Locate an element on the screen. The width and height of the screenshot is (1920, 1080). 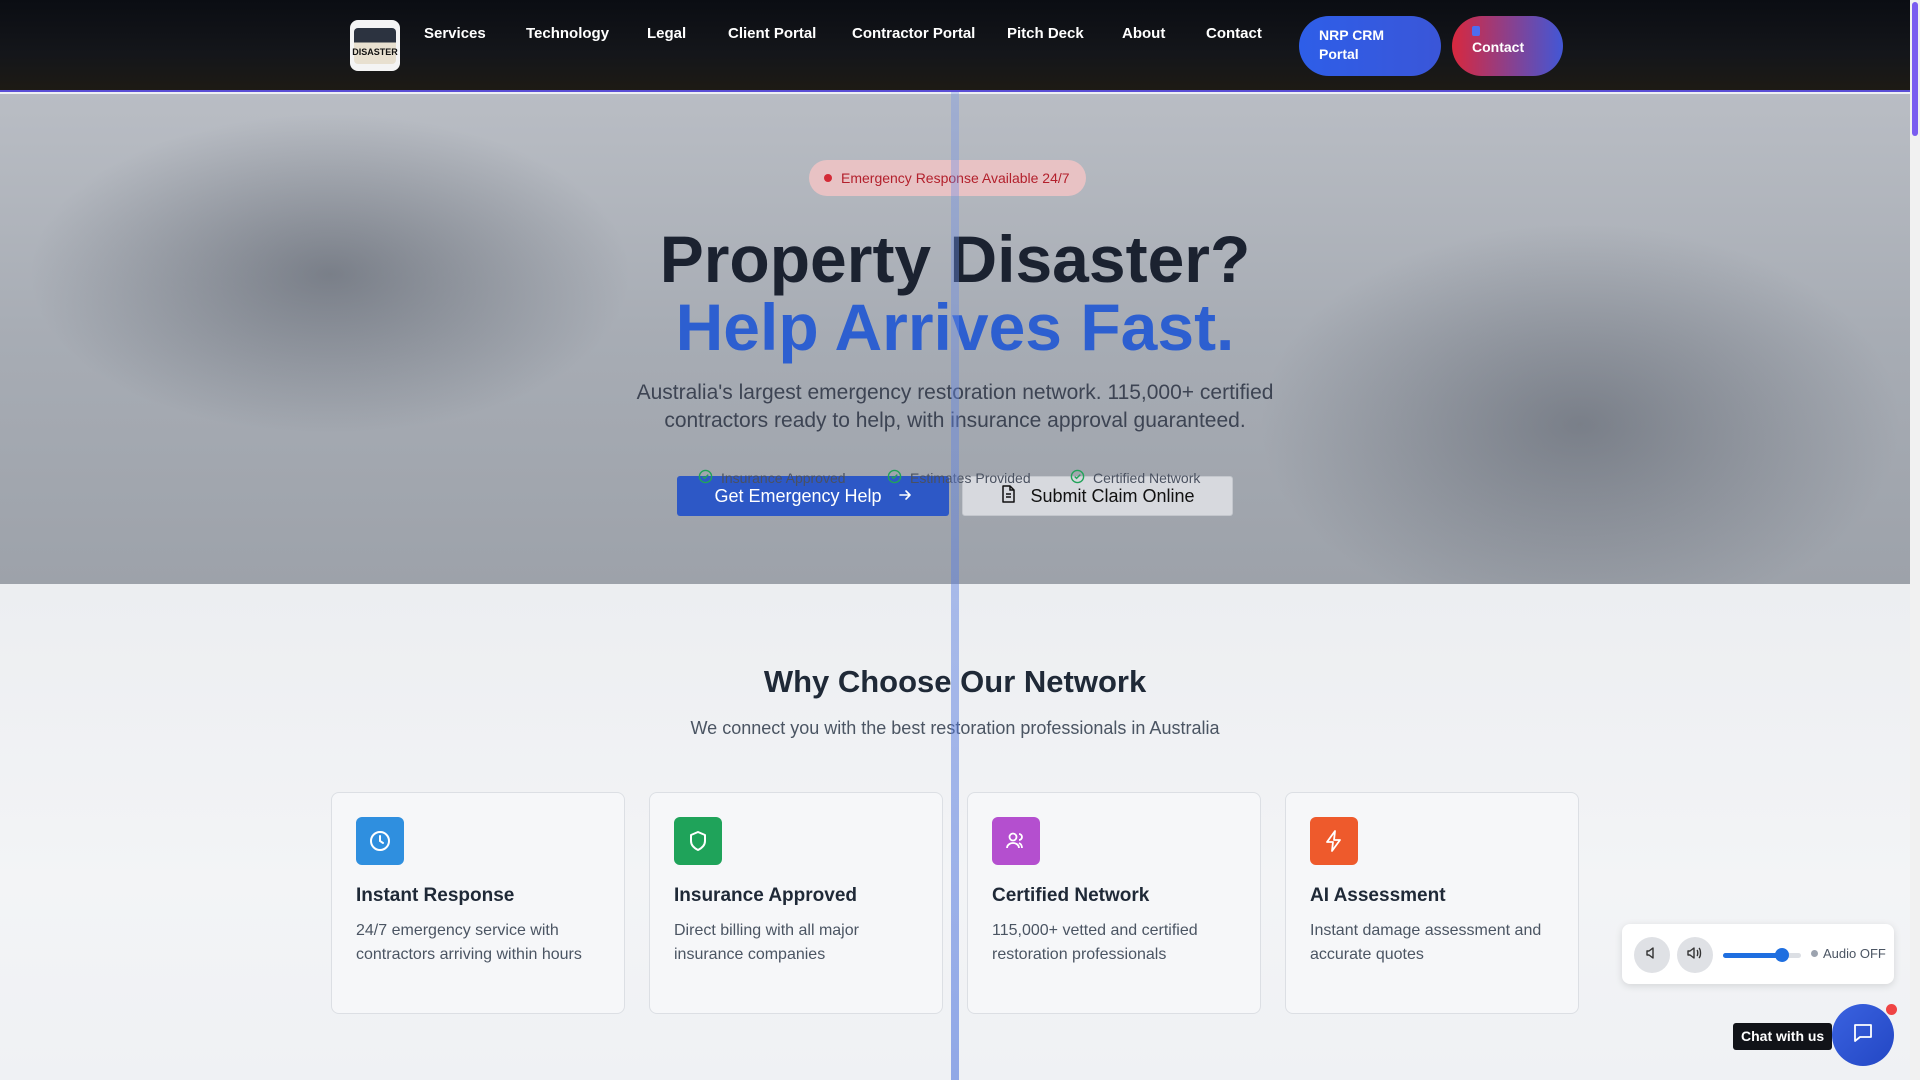
contact-button-label: Contact is located at coordinates (1498, 47).